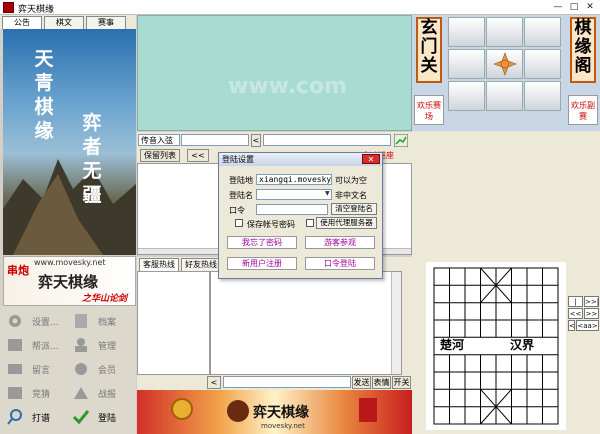  What do you see at coordinates (310, 223) in the screenshot?
I see `proxy-checkbox` at bounding box center [310, 223].